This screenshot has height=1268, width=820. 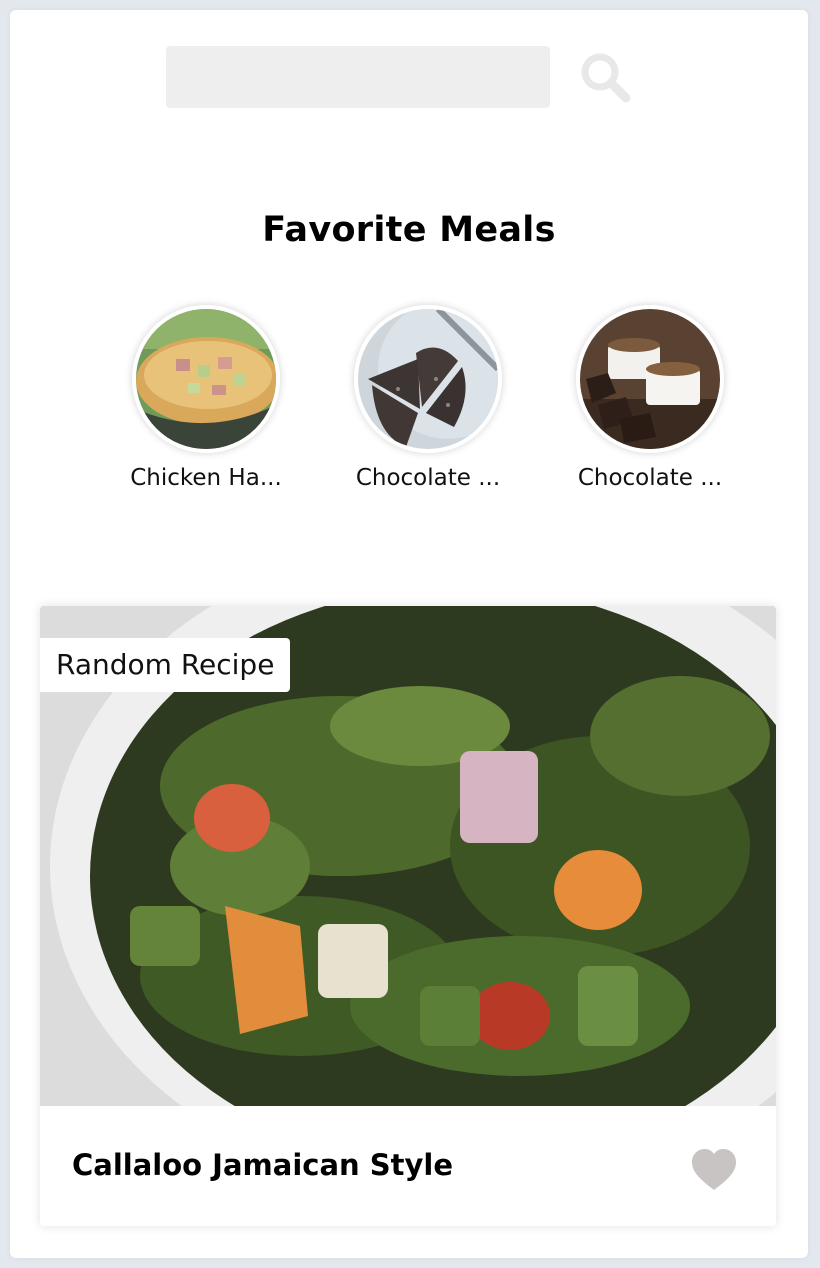 I want to click on search-button, so click(x=608, y=78).